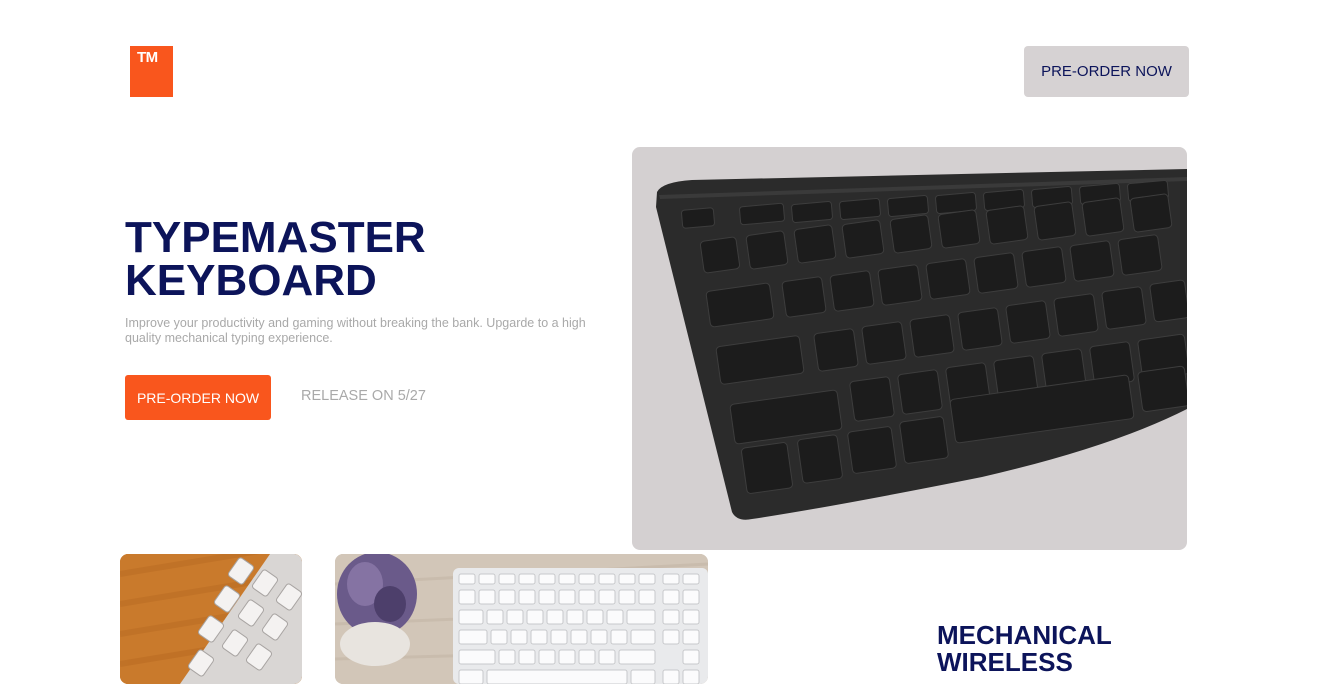 The image size is (1344, 684). What do you see at coordinates (275, 237) in the screenshot?
I see `hero-title-line-1: TYPEMASTER` at bounding box center [275, 237].